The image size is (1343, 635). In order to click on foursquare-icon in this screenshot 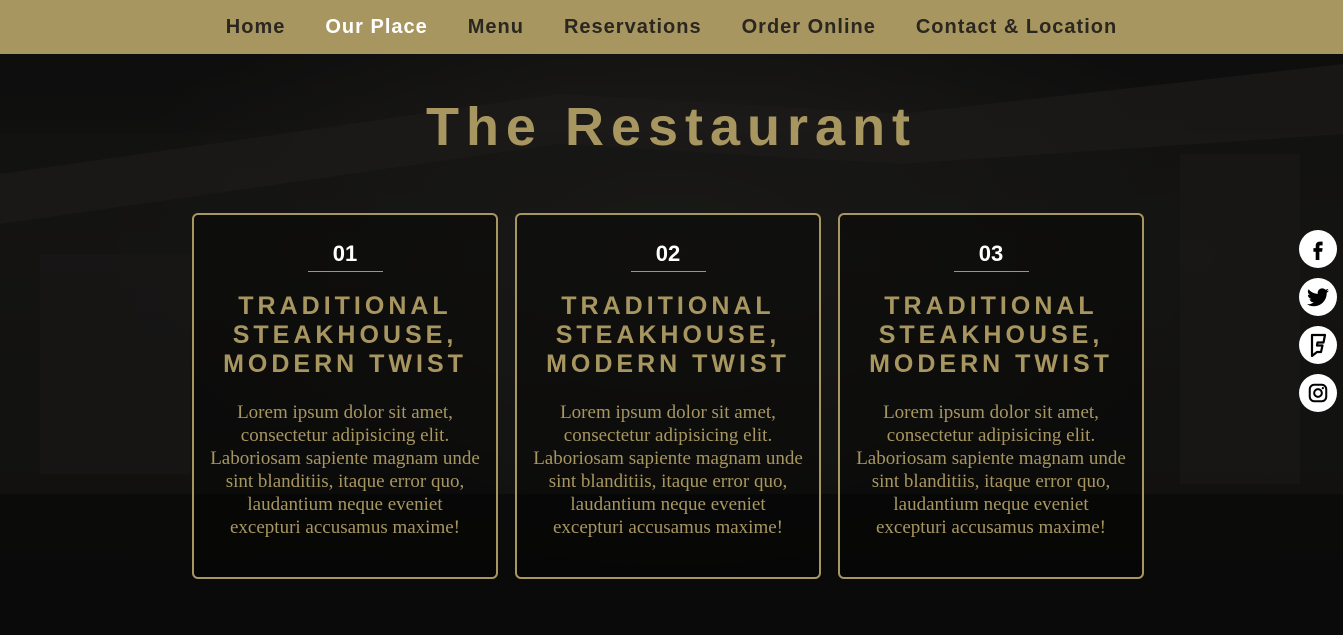, I will do `click(1318, 345)`.